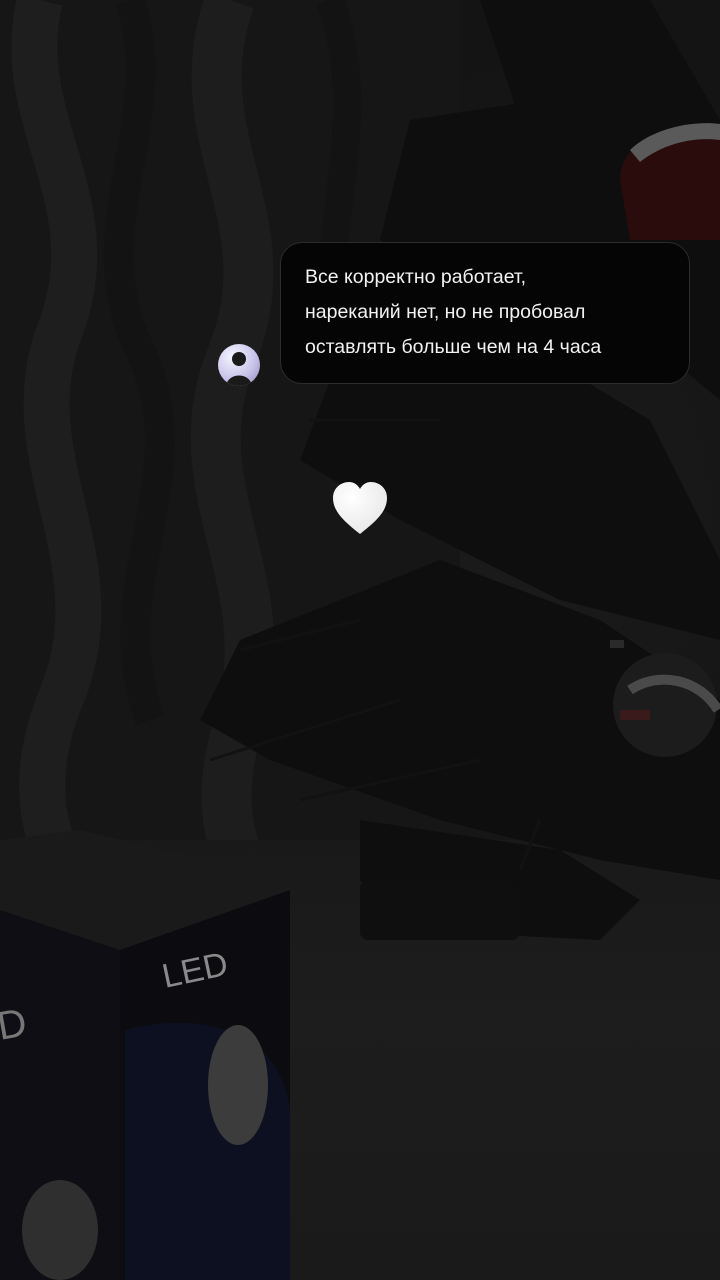 The width and height of the screenshot is (720, 1280). What do you see at coordinates (239, 369) in the screenshot?
I see `user-silhouette-icon` at bounding box center [239, 369].